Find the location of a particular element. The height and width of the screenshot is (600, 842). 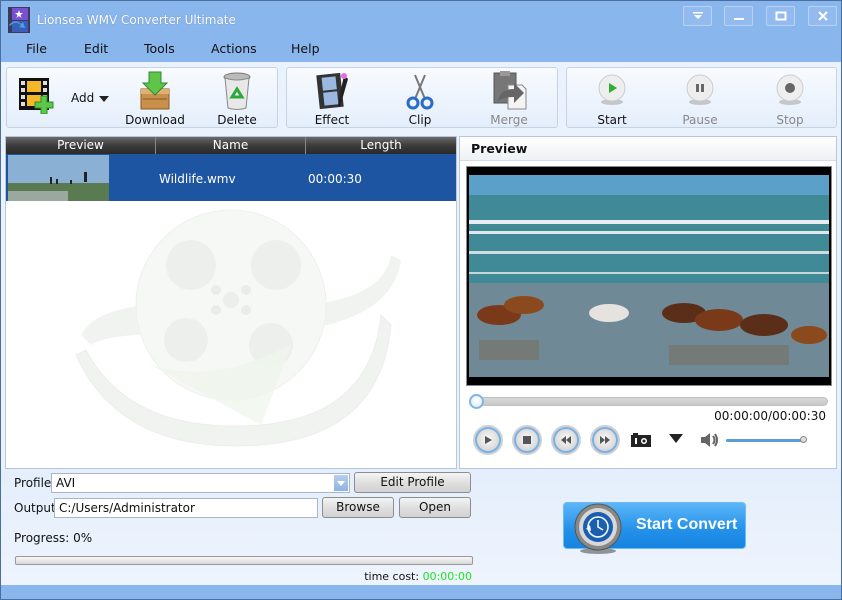

snapshot-camera-icon is located at coordinates (641, 440).